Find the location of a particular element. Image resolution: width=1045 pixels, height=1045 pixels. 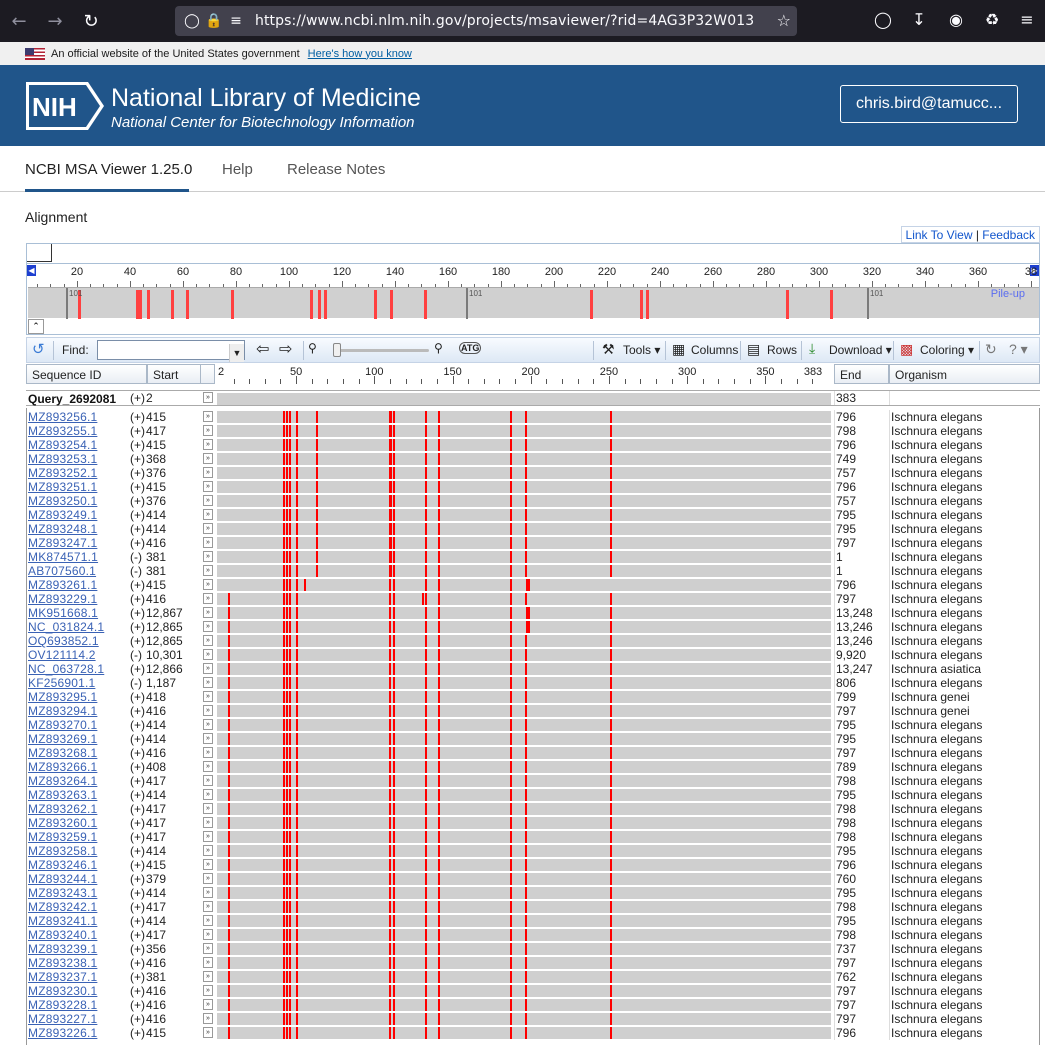

table-row: MZ893294.1 (+) 416 » 797 Ischnura genei is located at coordinates (533, 711).